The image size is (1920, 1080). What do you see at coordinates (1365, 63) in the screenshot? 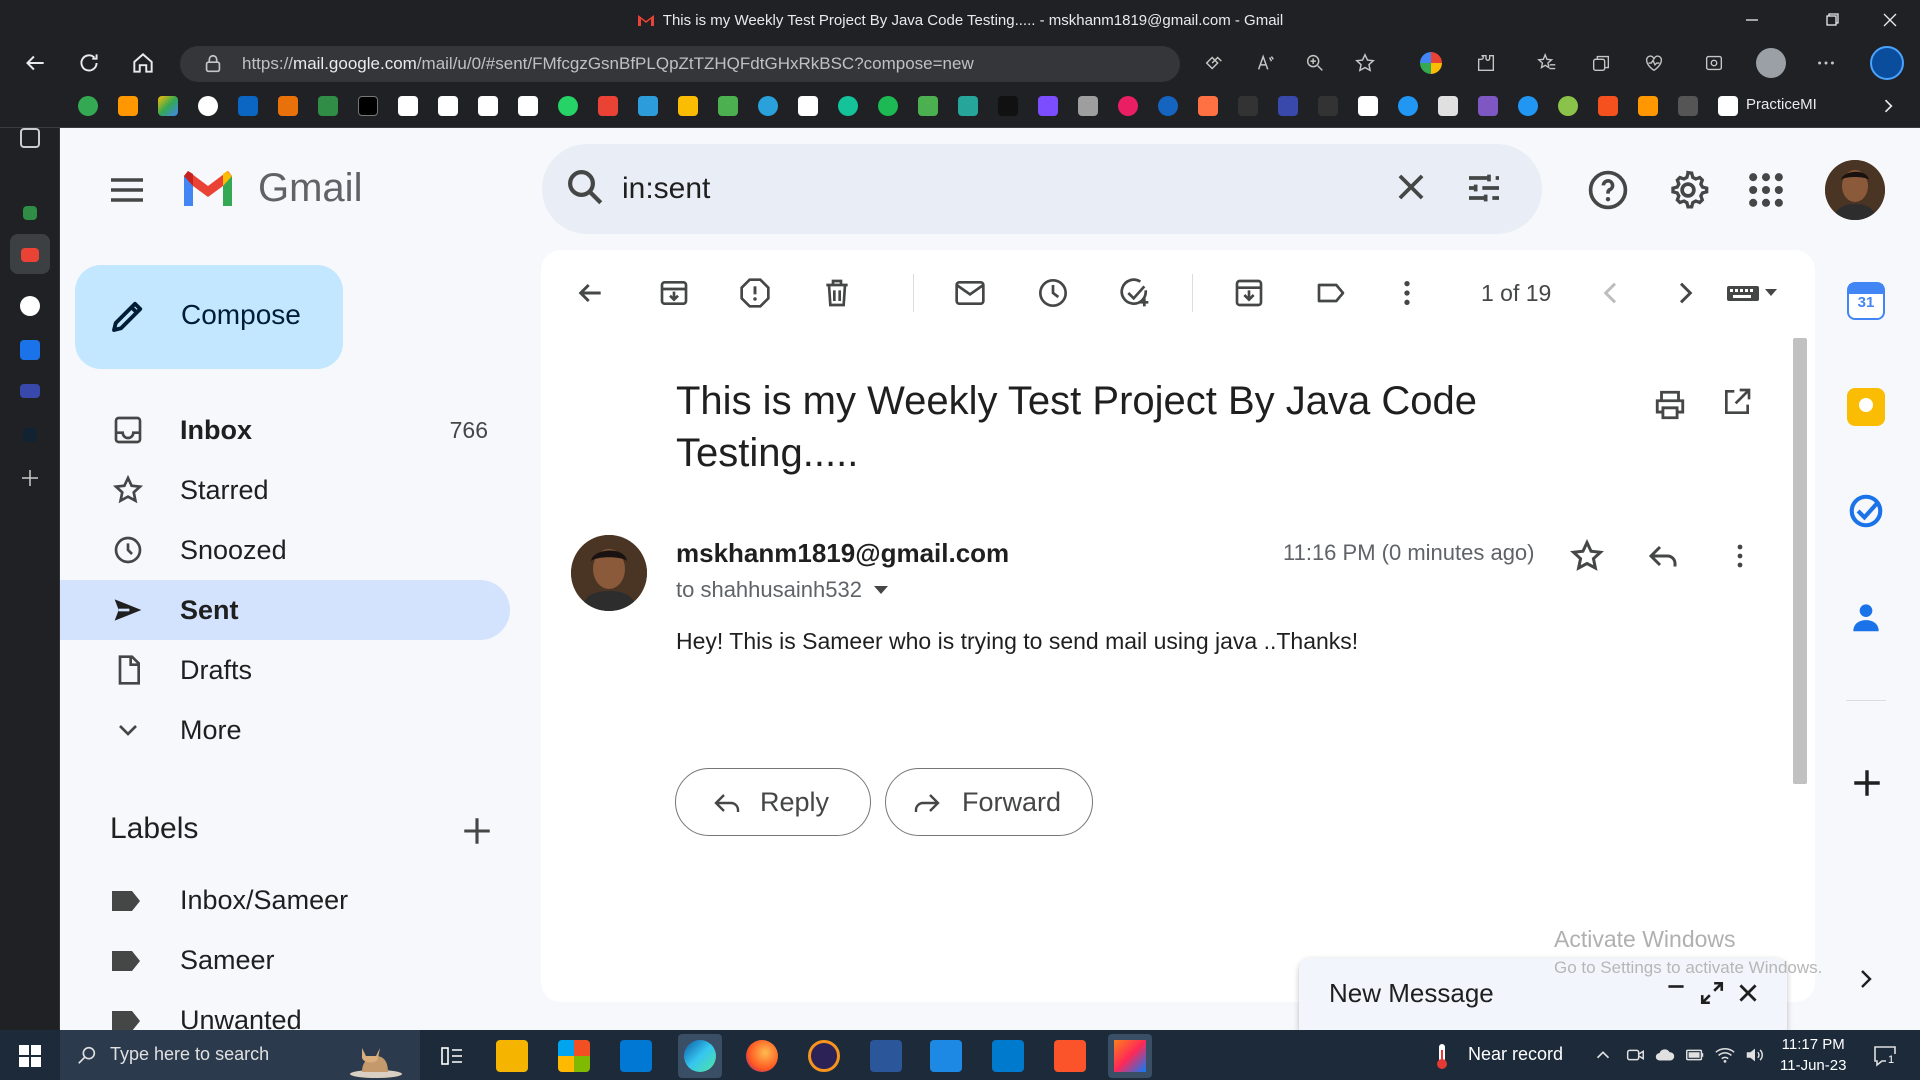
I see `favorite-star-icon` at bounding box center [1365, 63].